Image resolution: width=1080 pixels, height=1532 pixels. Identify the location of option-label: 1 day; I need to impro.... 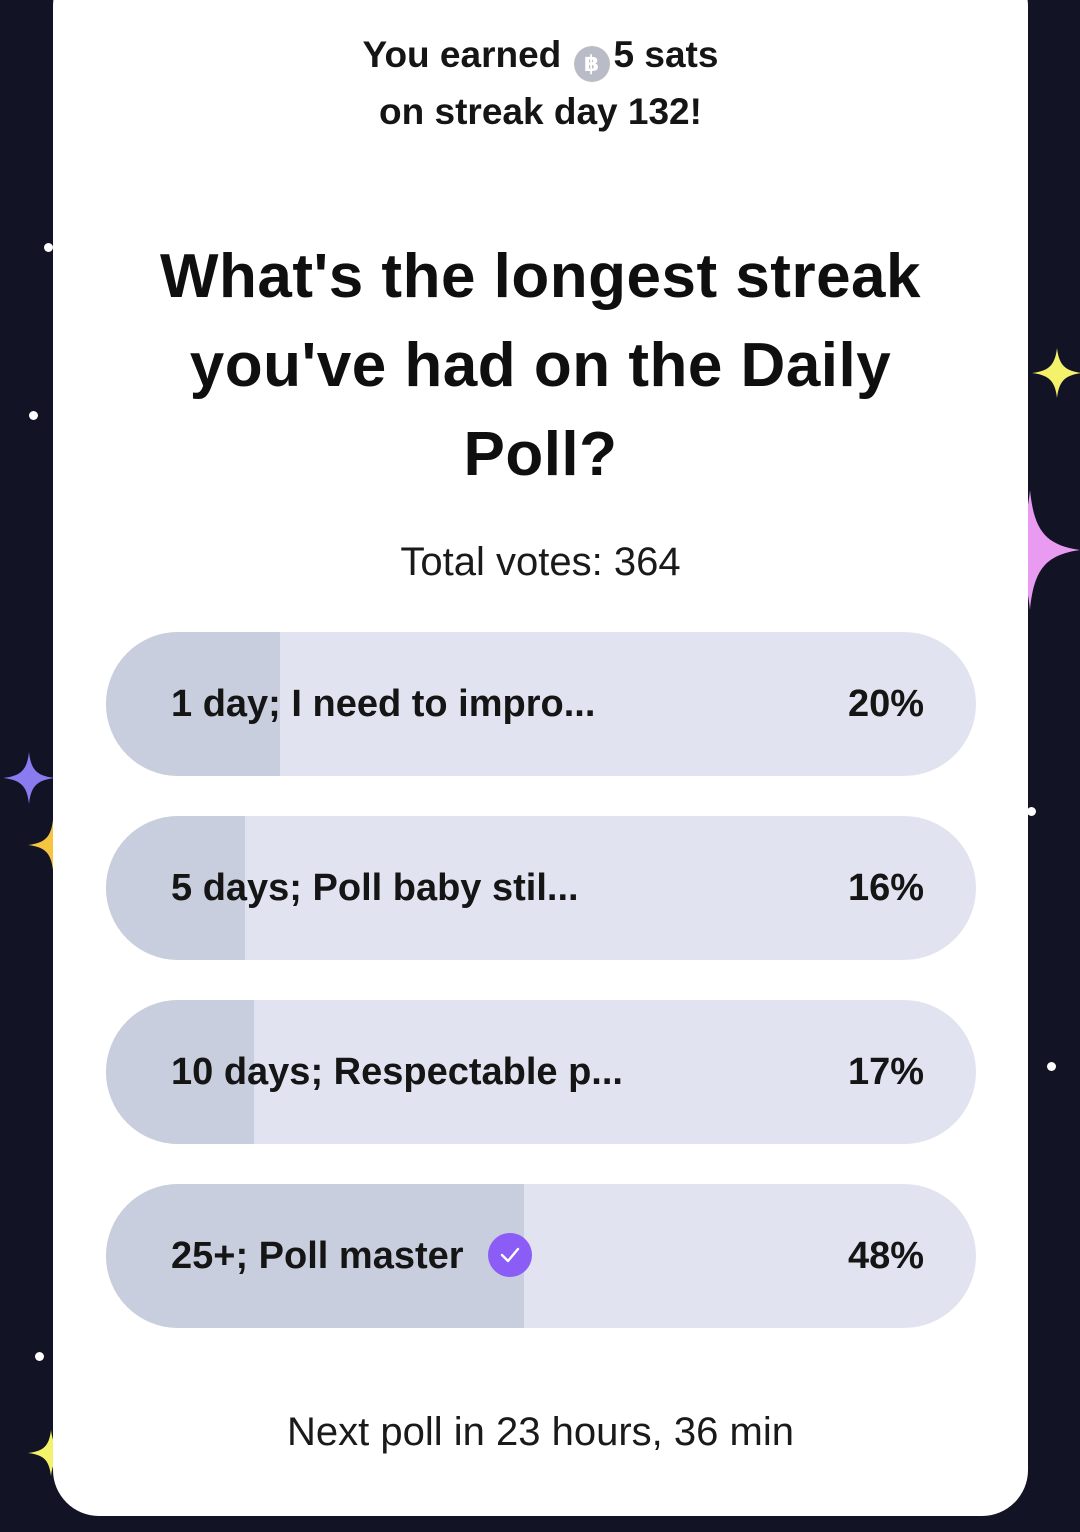
(383, 704).